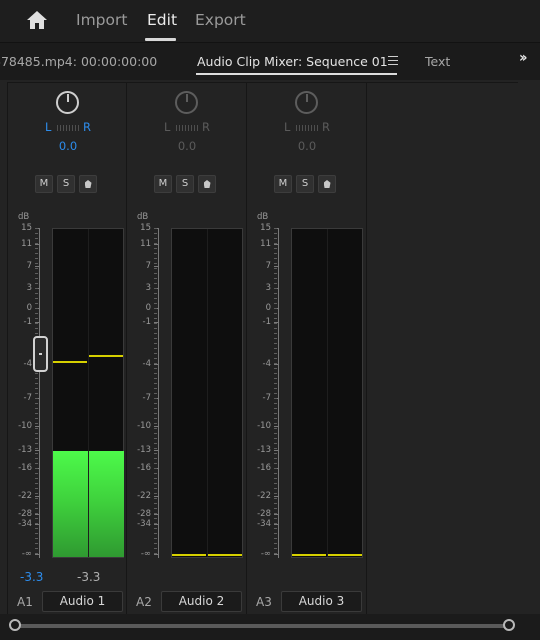 This screenshot has width=540, height=640. Describe the element at coordinates (40, 354) in the screenshot. I see `volume-fader-handle` at that location.